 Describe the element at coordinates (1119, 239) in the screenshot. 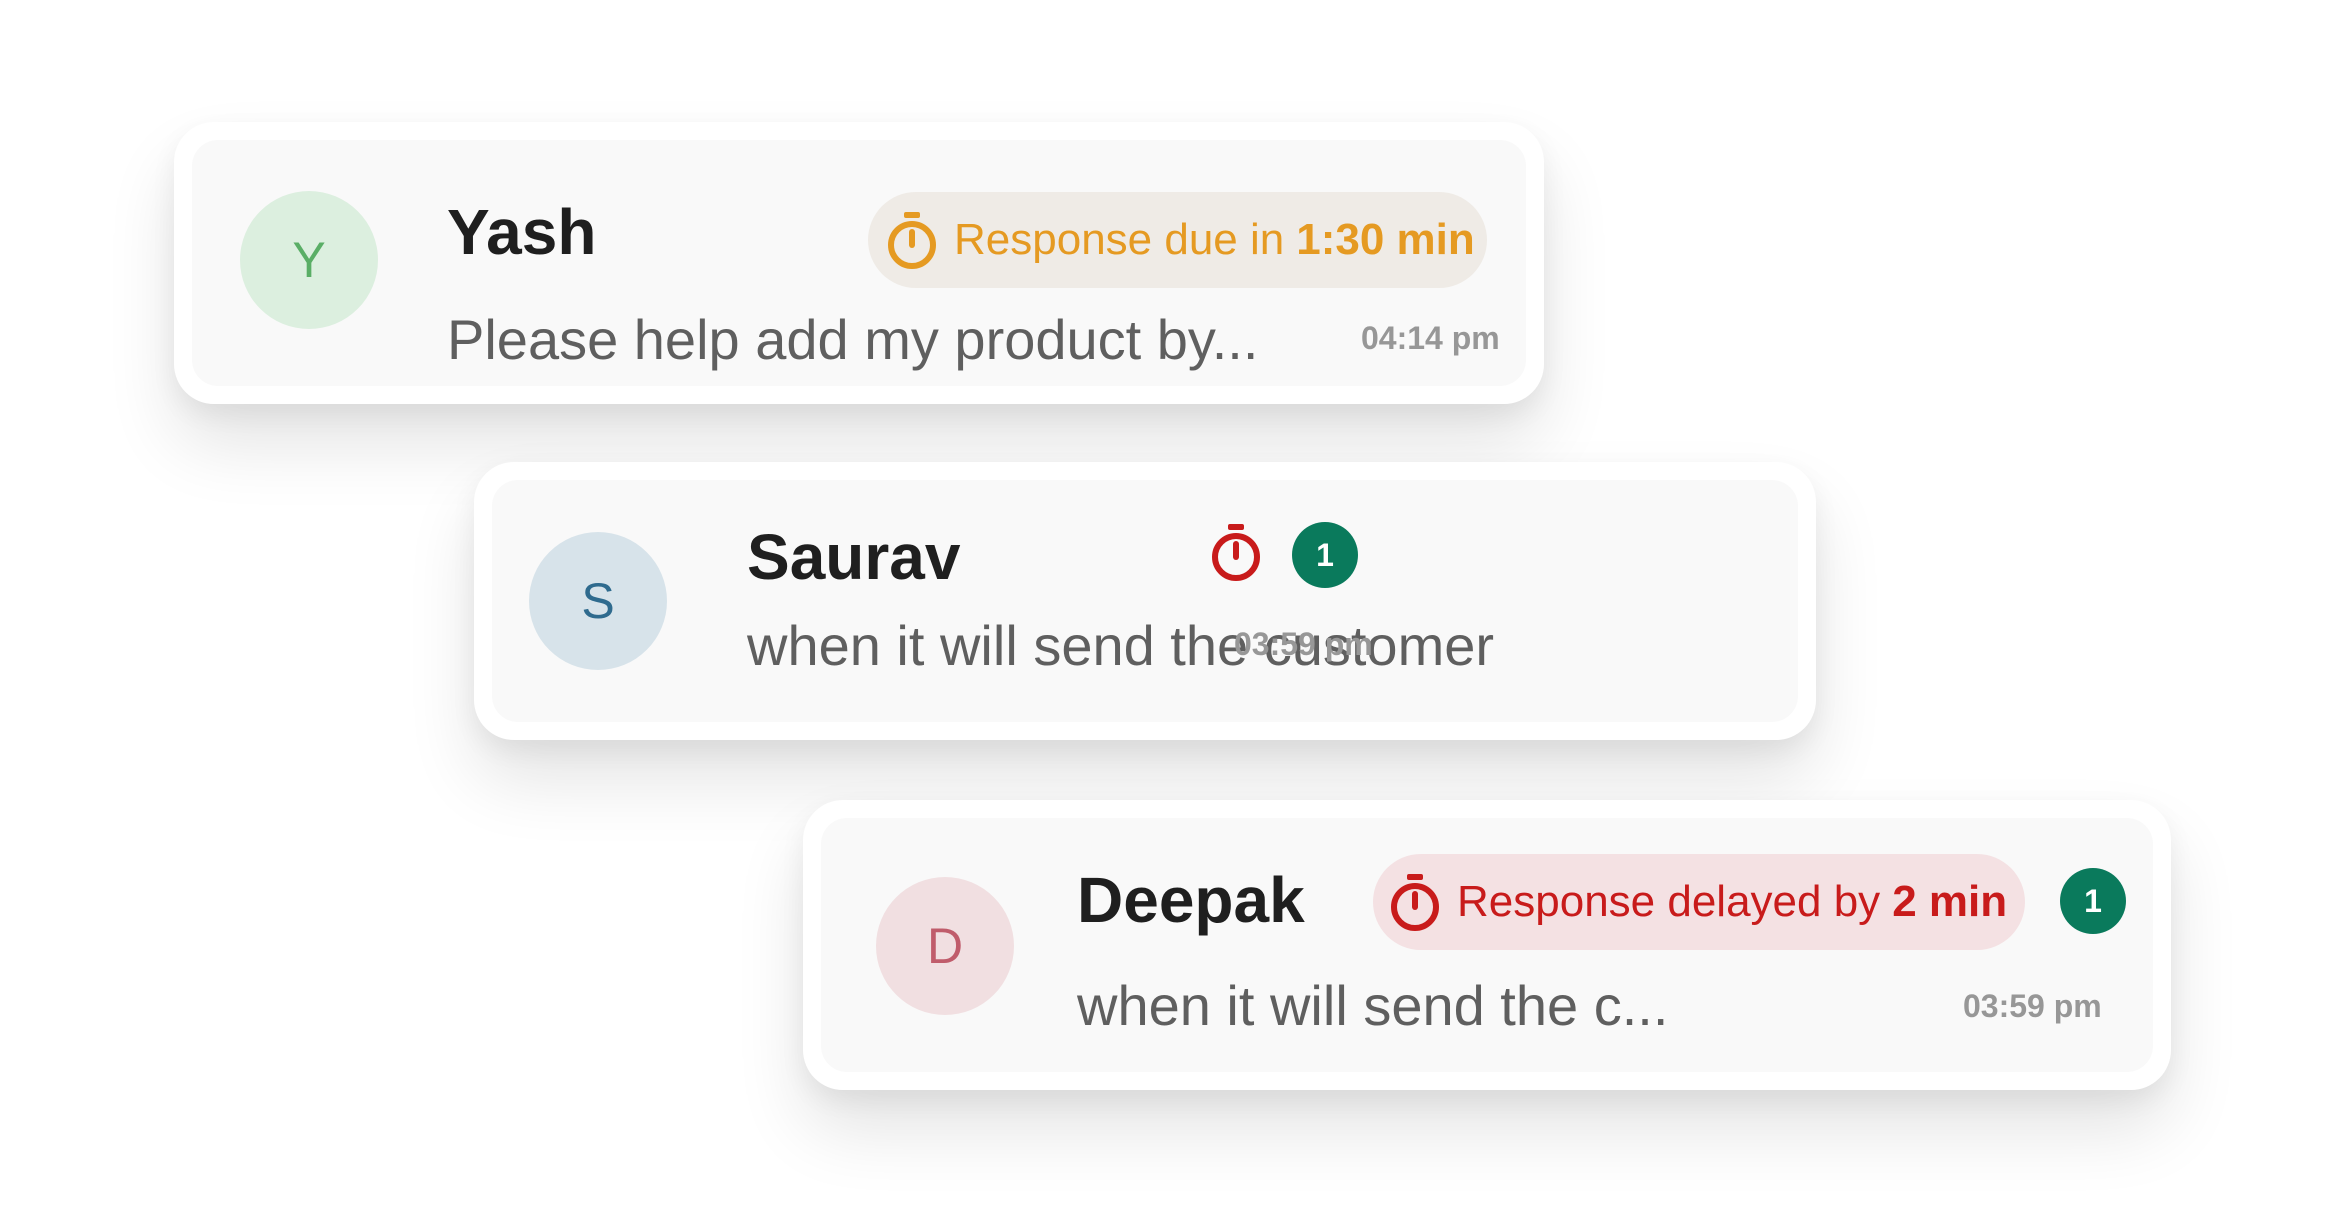

I see `response-due-text: Response due in` at that location.